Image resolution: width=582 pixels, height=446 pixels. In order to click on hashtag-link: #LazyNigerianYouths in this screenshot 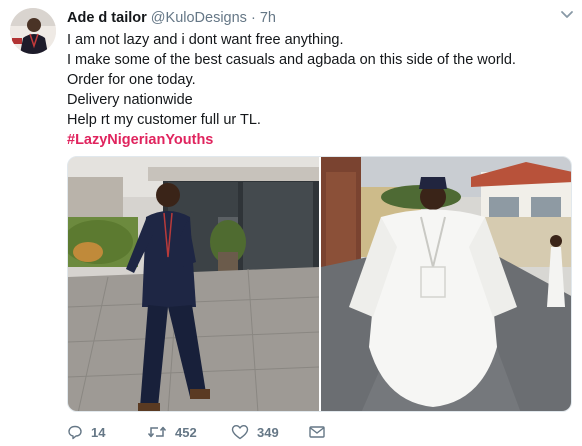, I will do `click(319, 140)`.